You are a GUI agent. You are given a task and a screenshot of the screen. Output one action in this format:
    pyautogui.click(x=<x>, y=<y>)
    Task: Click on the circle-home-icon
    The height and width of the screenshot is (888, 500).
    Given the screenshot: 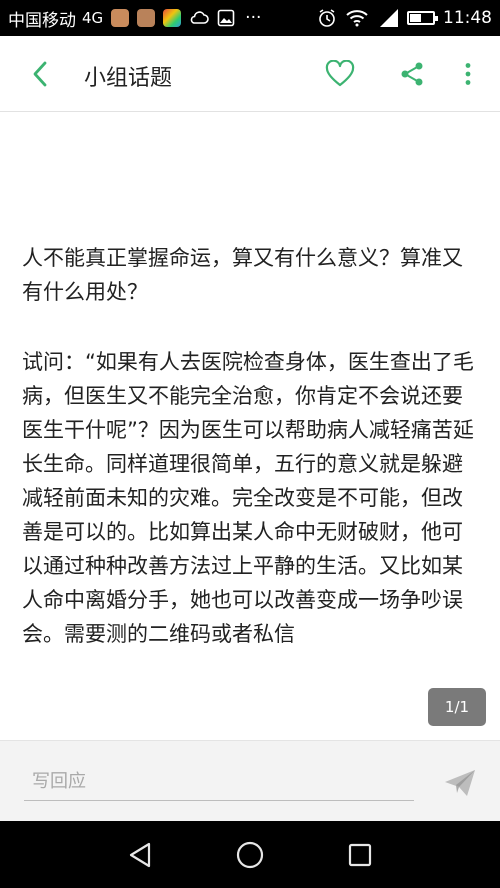 What is the action you would take?
    pyautogui.click(x=250, y=855)
    